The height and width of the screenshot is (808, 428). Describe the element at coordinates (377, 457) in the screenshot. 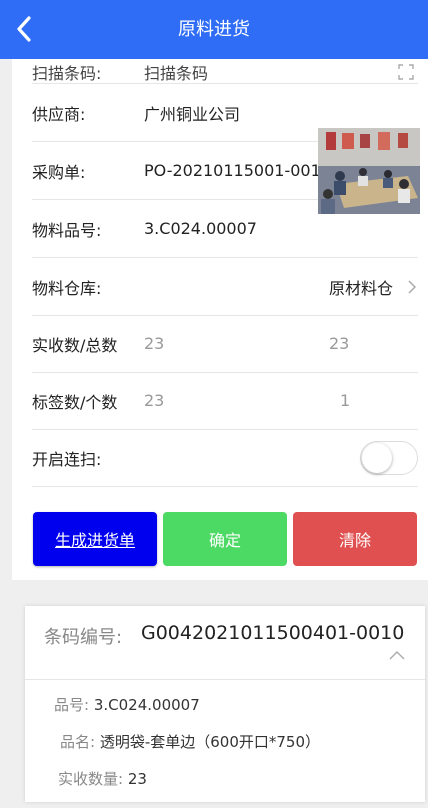

I see `toggle-knob` at that location.